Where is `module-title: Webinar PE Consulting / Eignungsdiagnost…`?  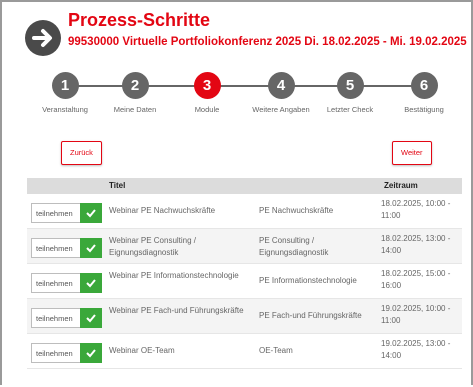
module-title: Webinar PE Consulting / Eignungsdiagnost… is located at coordinates (153, 246).